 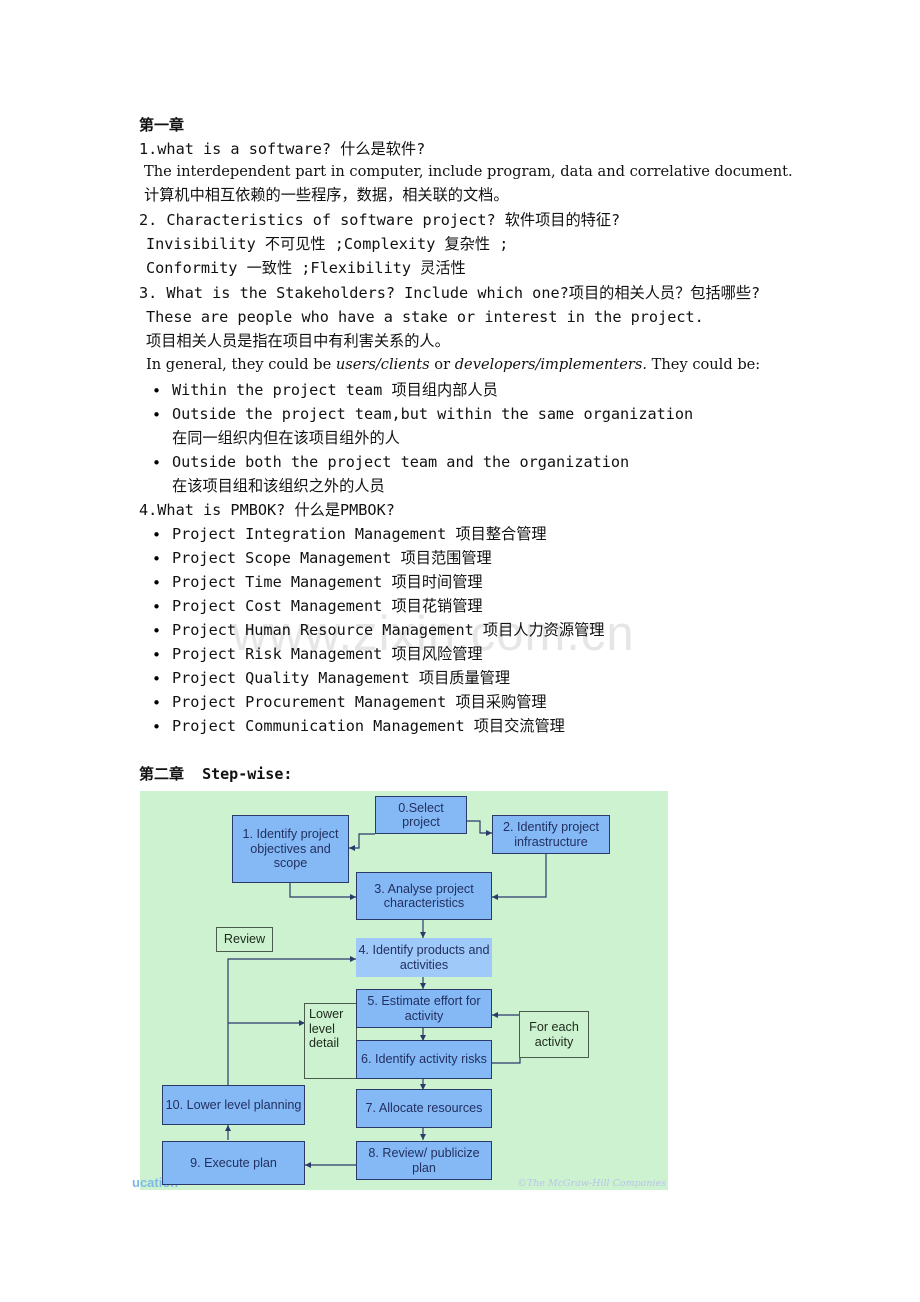 What do you see at coordinates (244, 939) in the screenshot?
I see `diagram-box-review: Review` at bounding box center [244, 939].